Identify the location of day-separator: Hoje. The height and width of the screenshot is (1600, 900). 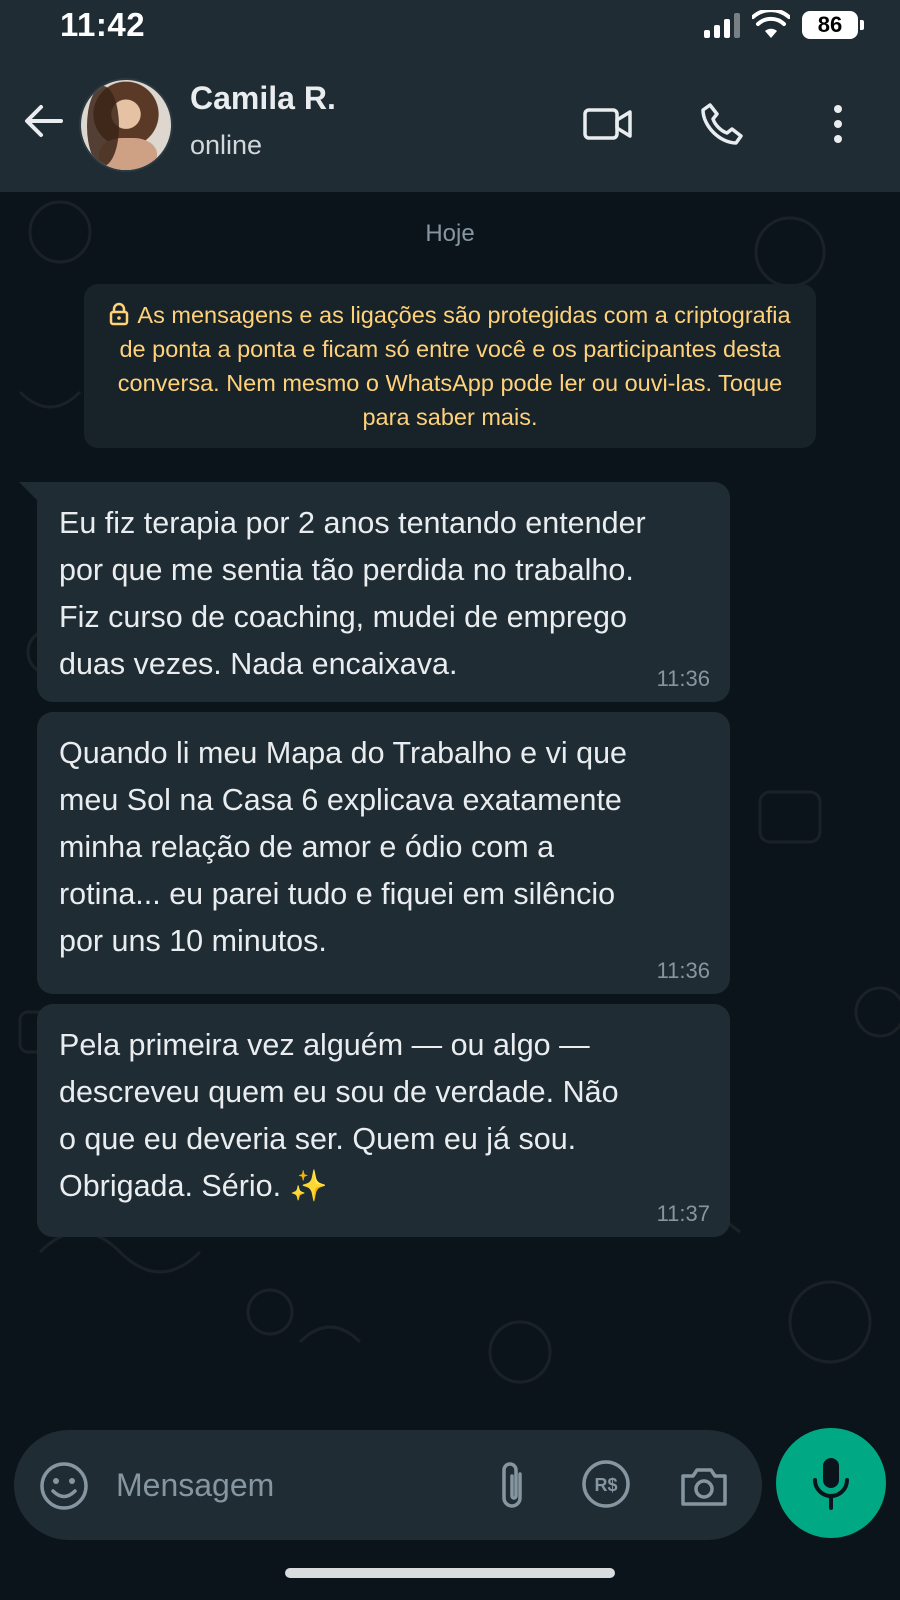
(450, 233).